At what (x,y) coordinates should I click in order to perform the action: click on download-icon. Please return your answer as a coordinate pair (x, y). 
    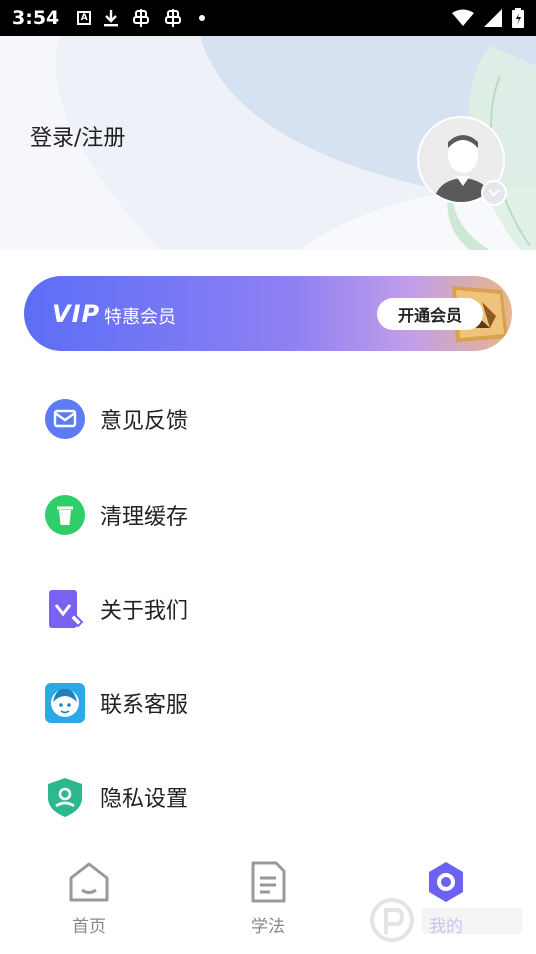
    Looking at the image, I should click on (111, 18).